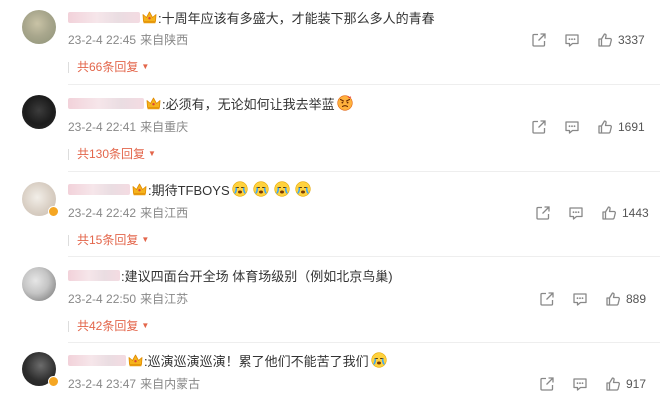 The image size is (660, 403). What do you see at coordinates (256, 361) in the screenshot?
I see `comment-text: :巡演巡演巡演！累了他们不能苦了我们` at bounding box center [256, 361].